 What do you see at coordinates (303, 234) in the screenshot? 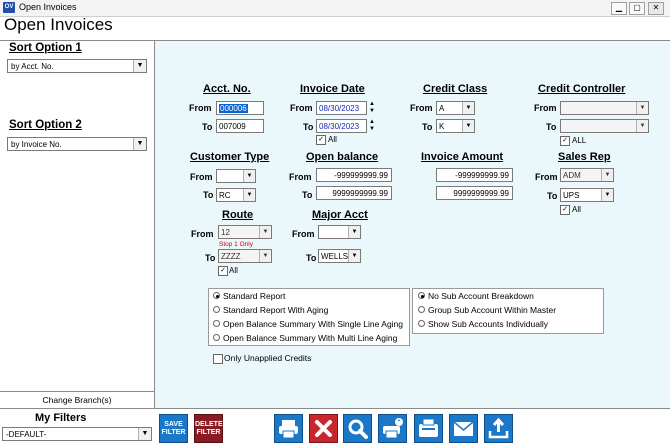
I see `major-acct-from-label: From` at bounding box center [303, 234].